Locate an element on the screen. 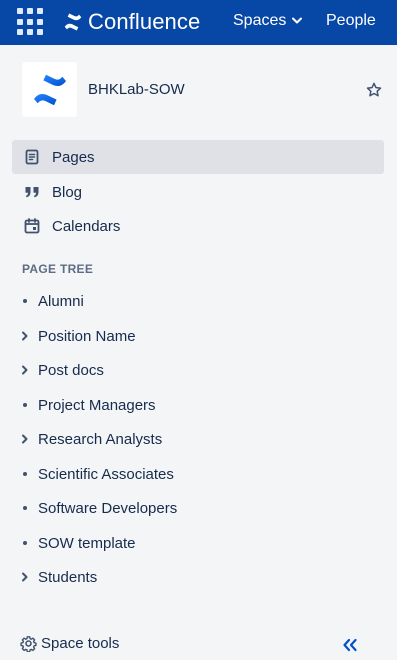 This screenshot has height=660, width=397. tree-item-project-managers: Project Managers is located at coordinates (87, 405).